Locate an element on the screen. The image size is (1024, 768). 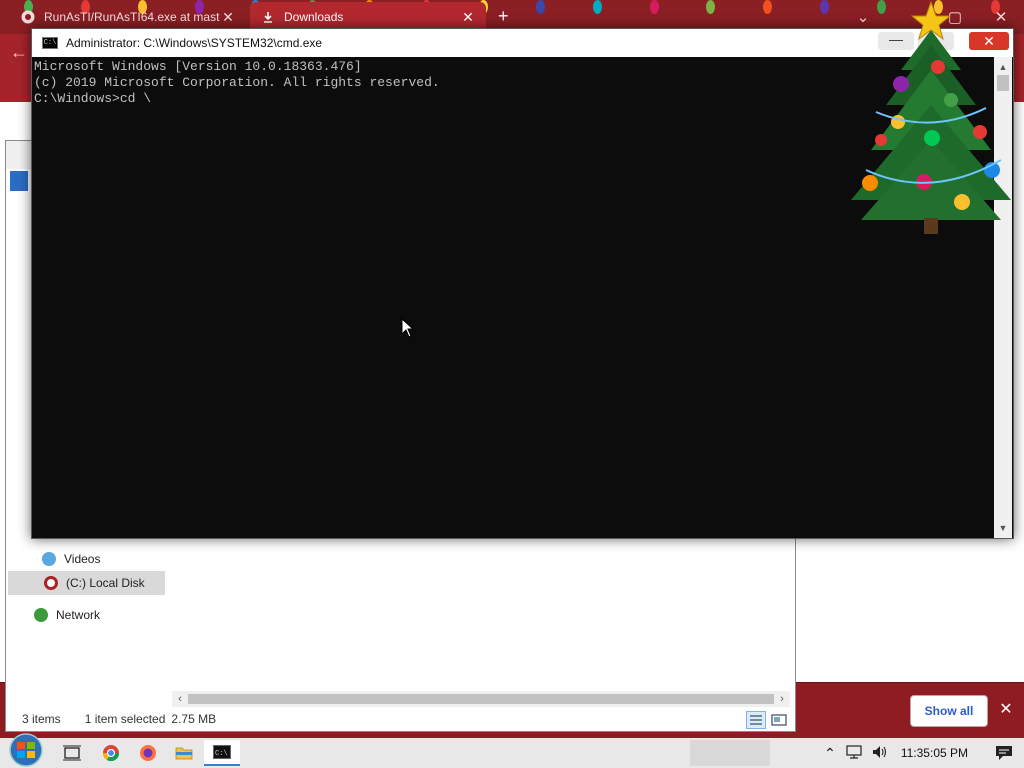
back-arrow-icon: ← is located at coordinates (19, 52).